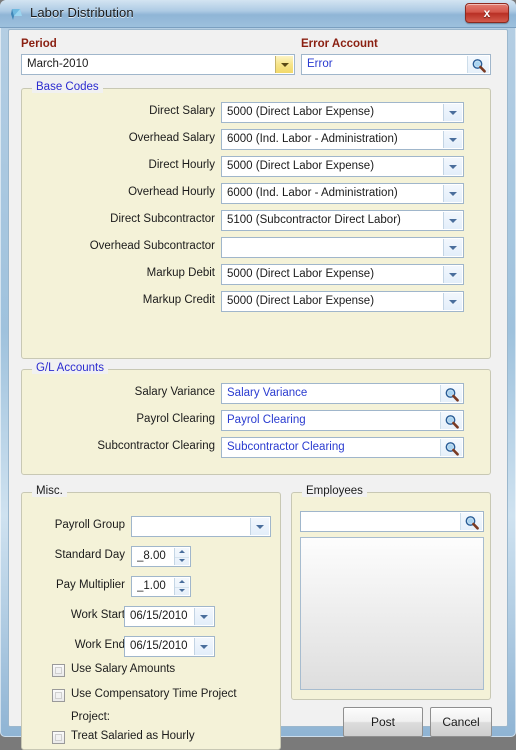 The image size is (516, 750). Describe the element at coordinates (151, 586) in the screenshot. I see `pay-multiplier-value: _1.00` at that location.